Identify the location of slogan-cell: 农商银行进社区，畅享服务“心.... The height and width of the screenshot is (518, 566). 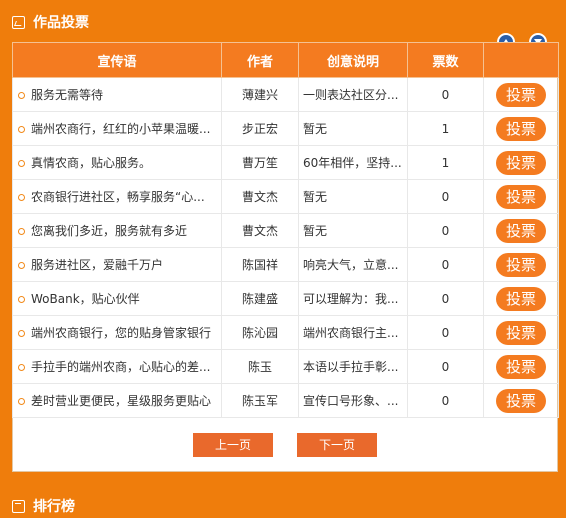
(117, 196).